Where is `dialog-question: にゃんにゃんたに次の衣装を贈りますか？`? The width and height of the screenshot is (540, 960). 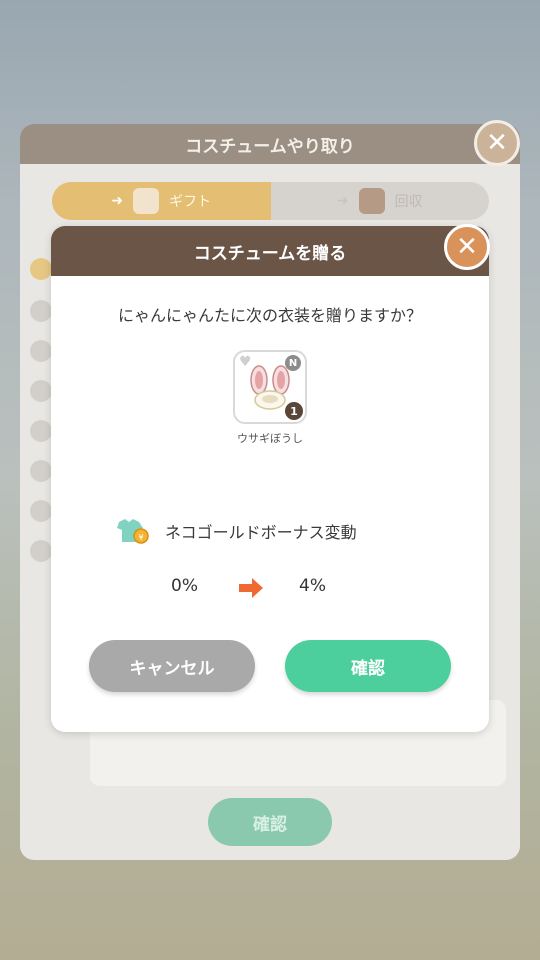 dialog-question: にゃんにゃんたに次の衣装を贈りますか？ is located at coordinates (269, 315).